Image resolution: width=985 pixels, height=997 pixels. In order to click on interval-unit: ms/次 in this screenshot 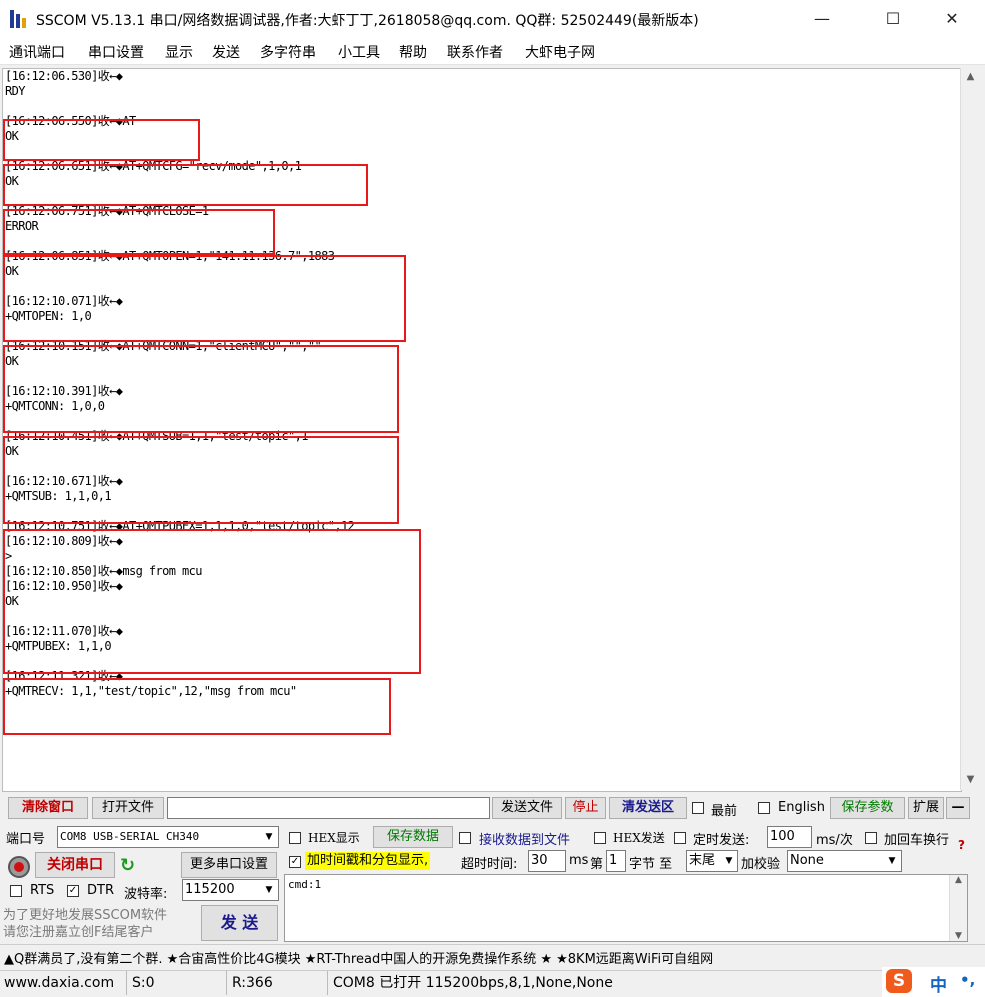, I will do `click(834, 840)`.